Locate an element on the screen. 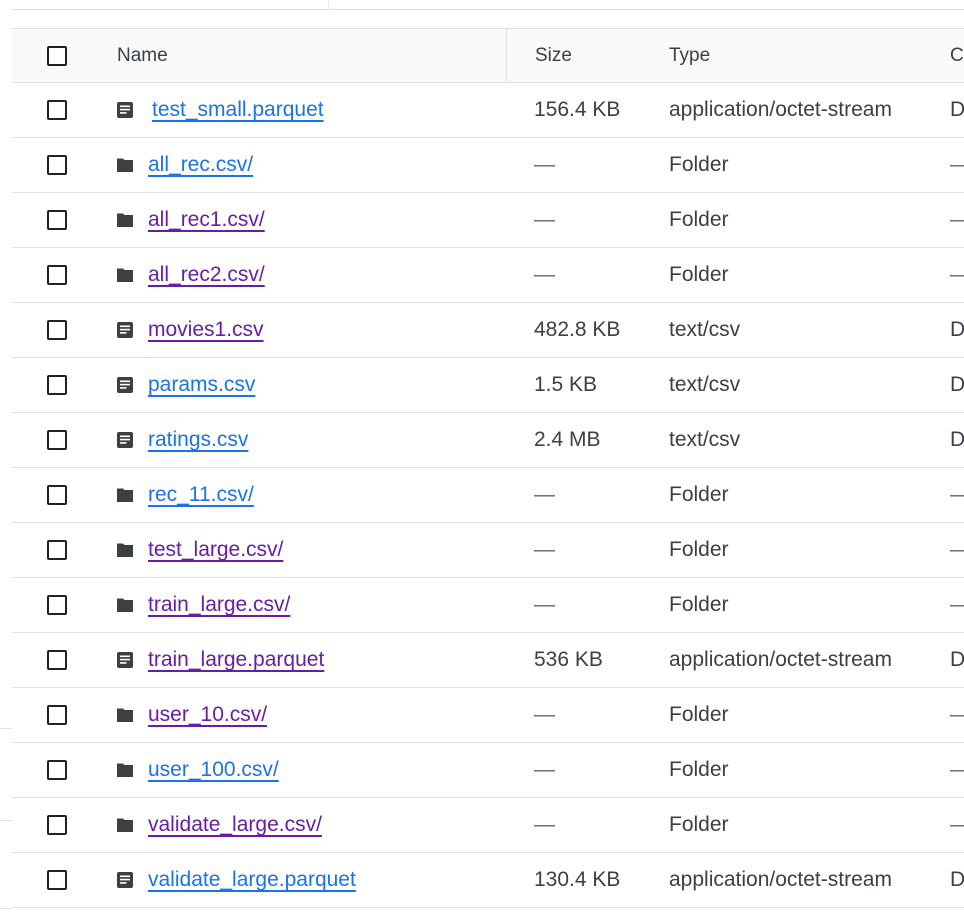 The image size is (964, 915). file-size: 130.4 KB is located at coordinates (577, 879).